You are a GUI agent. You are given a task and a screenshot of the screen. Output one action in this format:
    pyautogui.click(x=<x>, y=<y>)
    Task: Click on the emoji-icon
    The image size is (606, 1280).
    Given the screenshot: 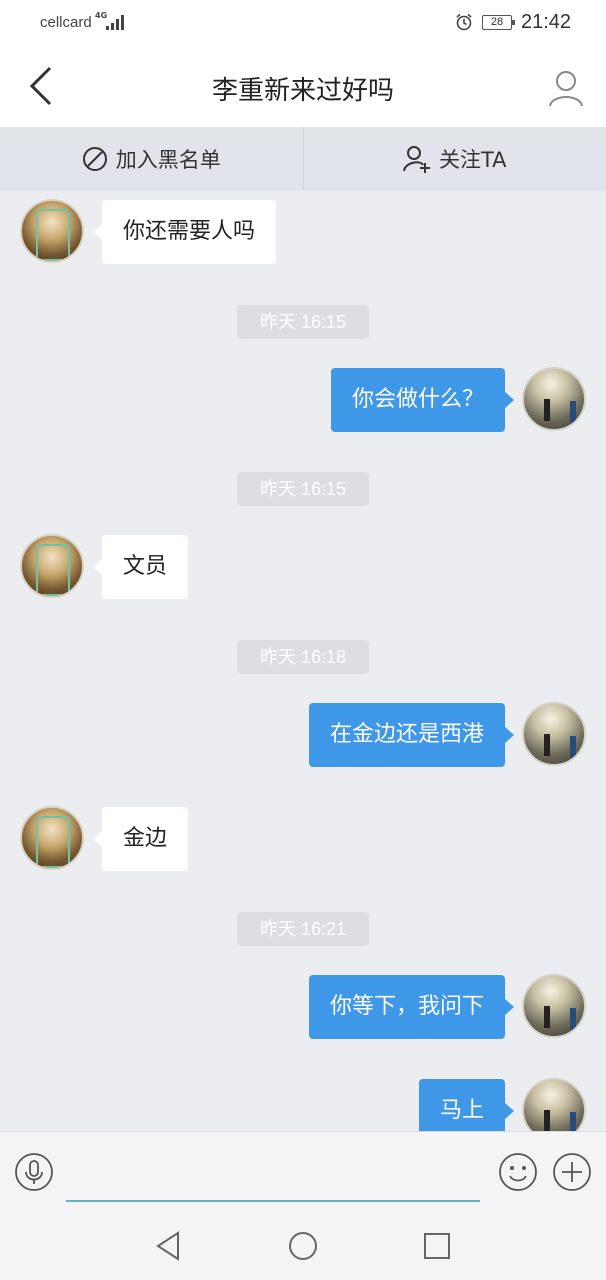 What is the action you would take?
    pyautogui.click(x=518, y=1172)
    